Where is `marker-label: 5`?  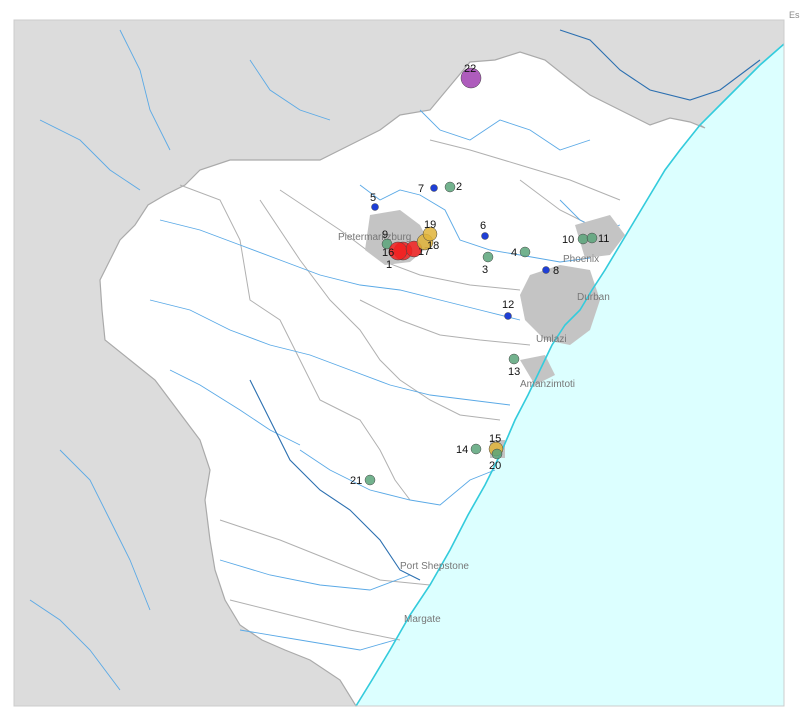 marker-label: 5 is located at coordinates (373, 198).